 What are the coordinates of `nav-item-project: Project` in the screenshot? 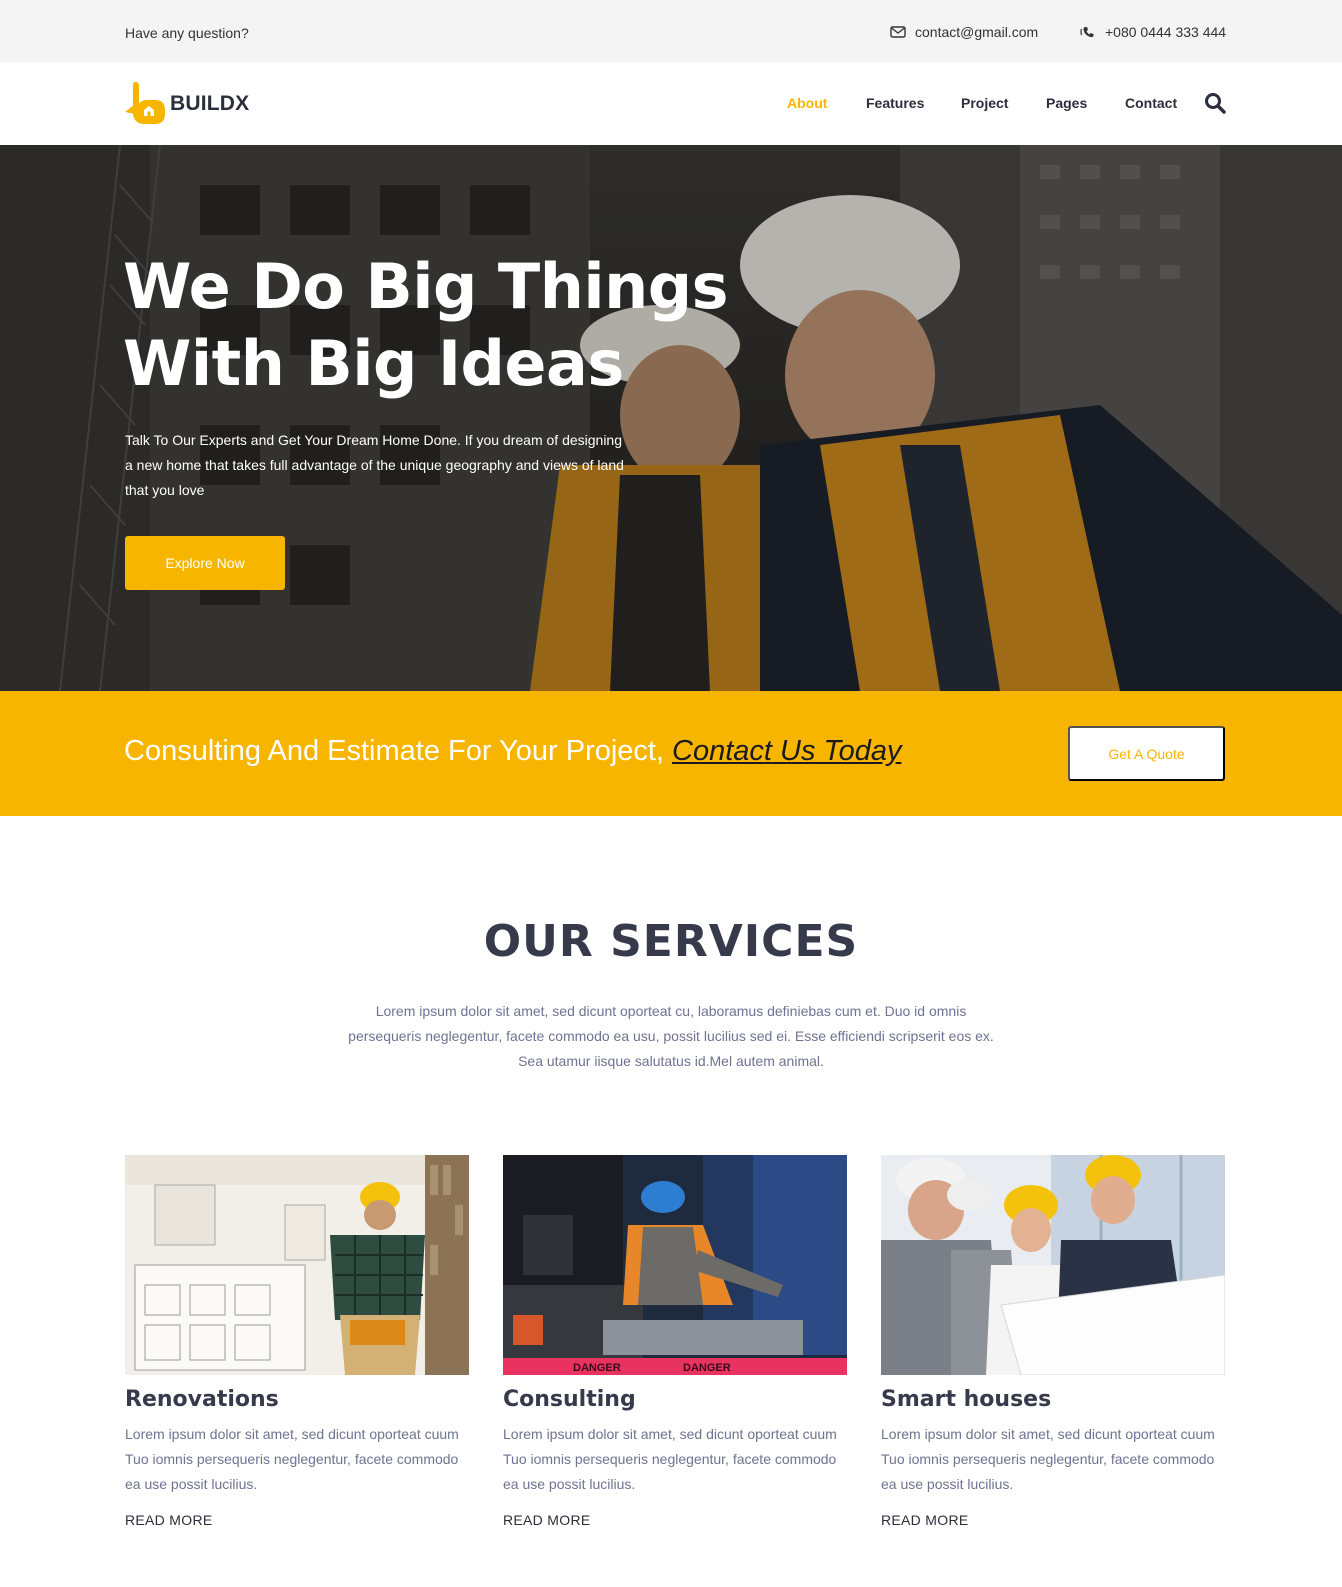 It's located at (984, 103).